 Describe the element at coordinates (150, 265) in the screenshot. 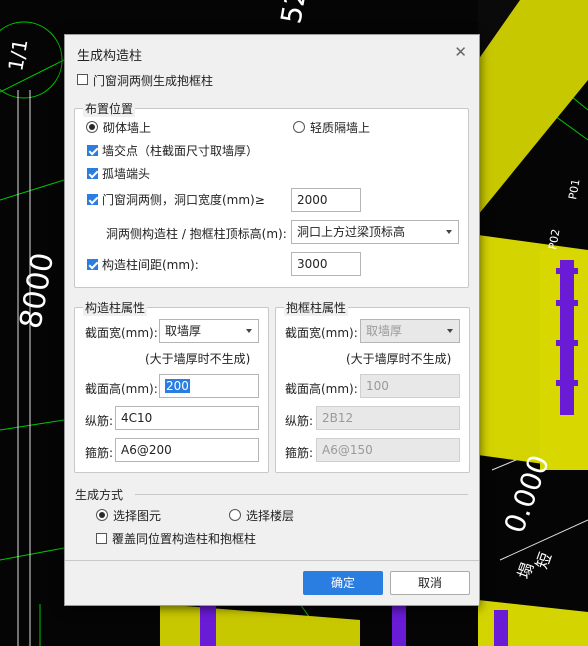

I see `spacing-label: 构造柱间距(mm):` at that location.